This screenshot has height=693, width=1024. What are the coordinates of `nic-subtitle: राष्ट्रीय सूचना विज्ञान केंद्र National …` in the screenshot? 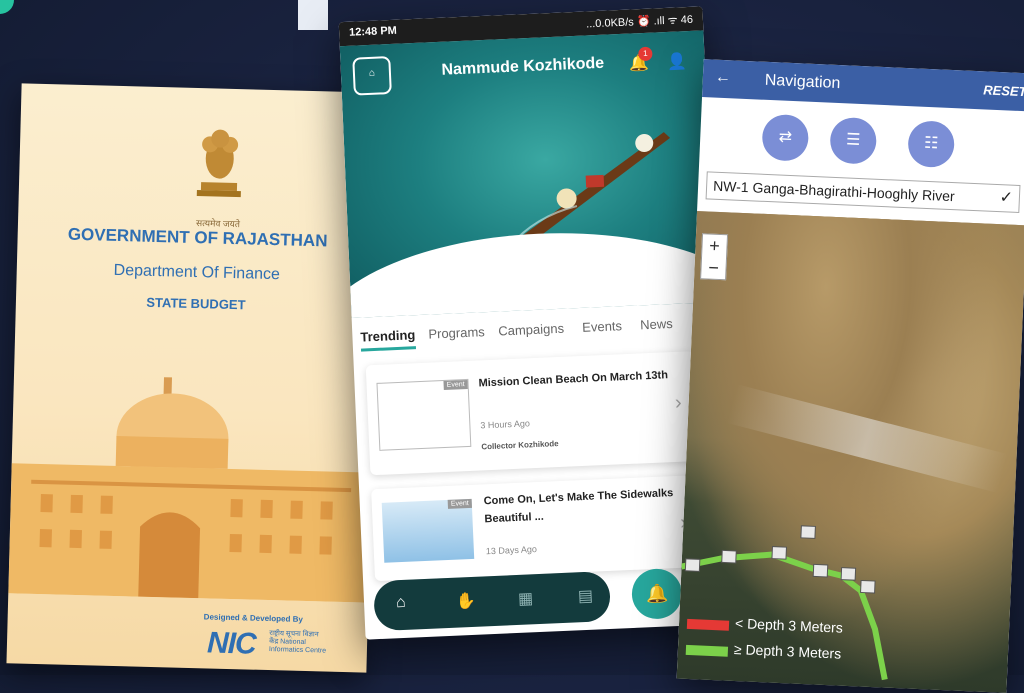 It's located at (297, 642).